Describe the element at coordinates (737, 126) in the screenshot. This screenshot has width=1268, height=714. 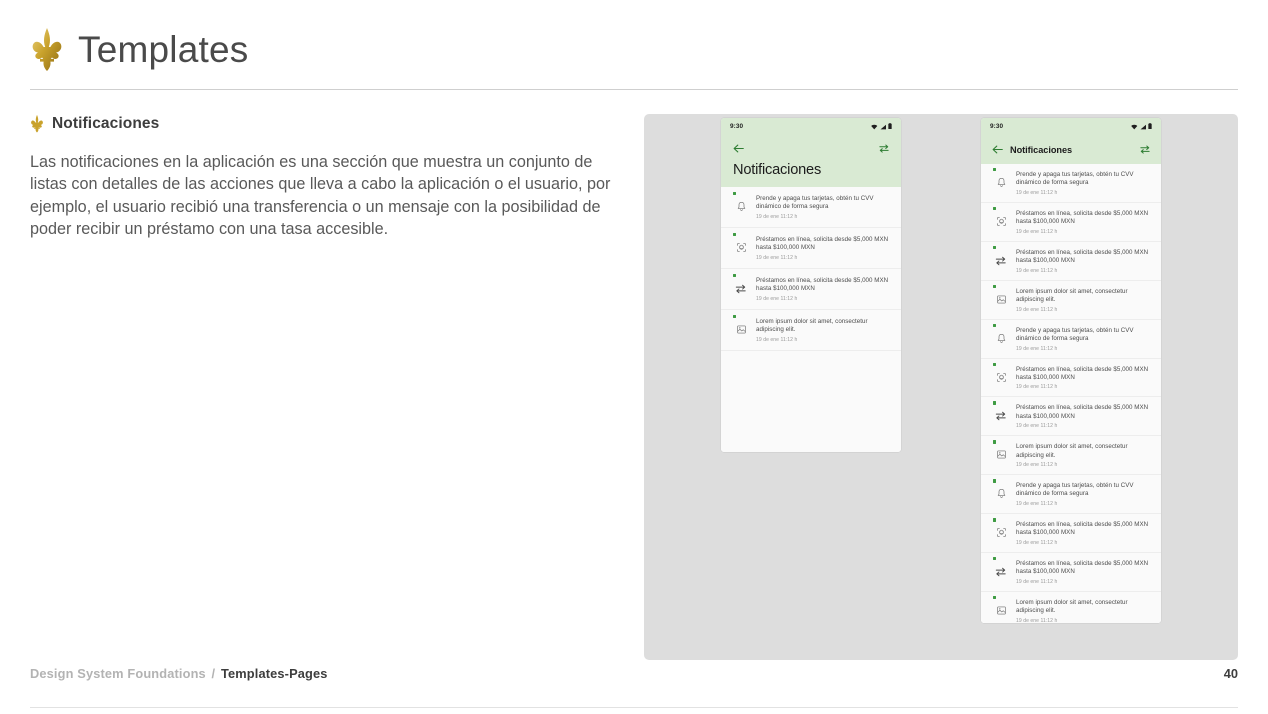
I see `status-time: 9:30` at that location.